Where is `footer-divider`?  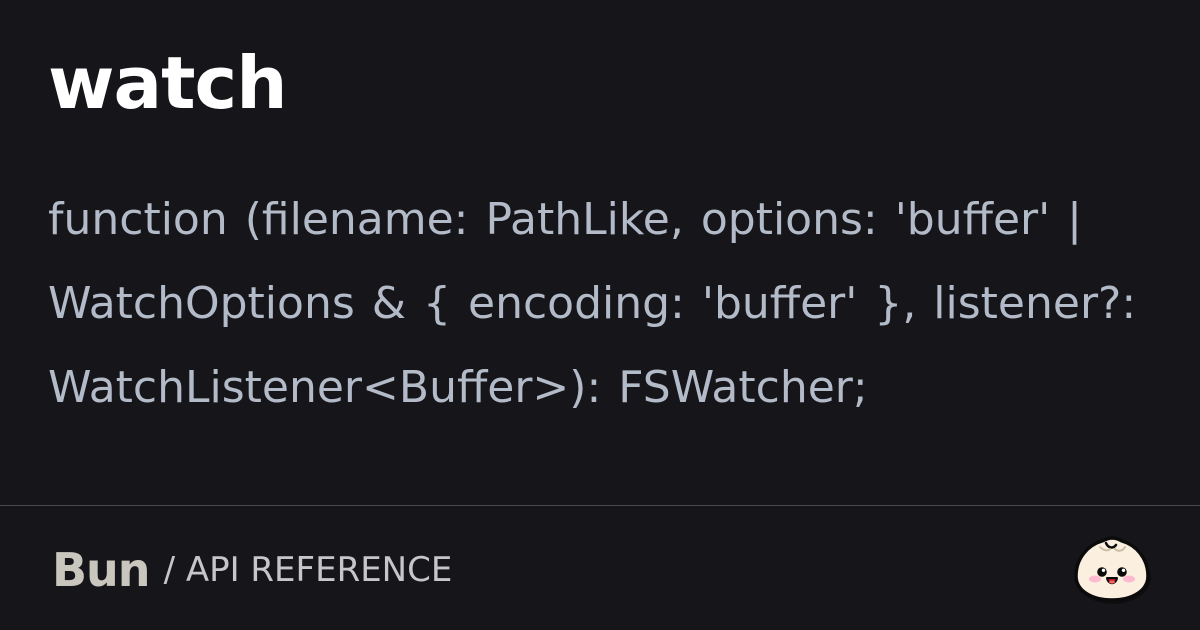
footer-divider is located at coordinates (600, 505).